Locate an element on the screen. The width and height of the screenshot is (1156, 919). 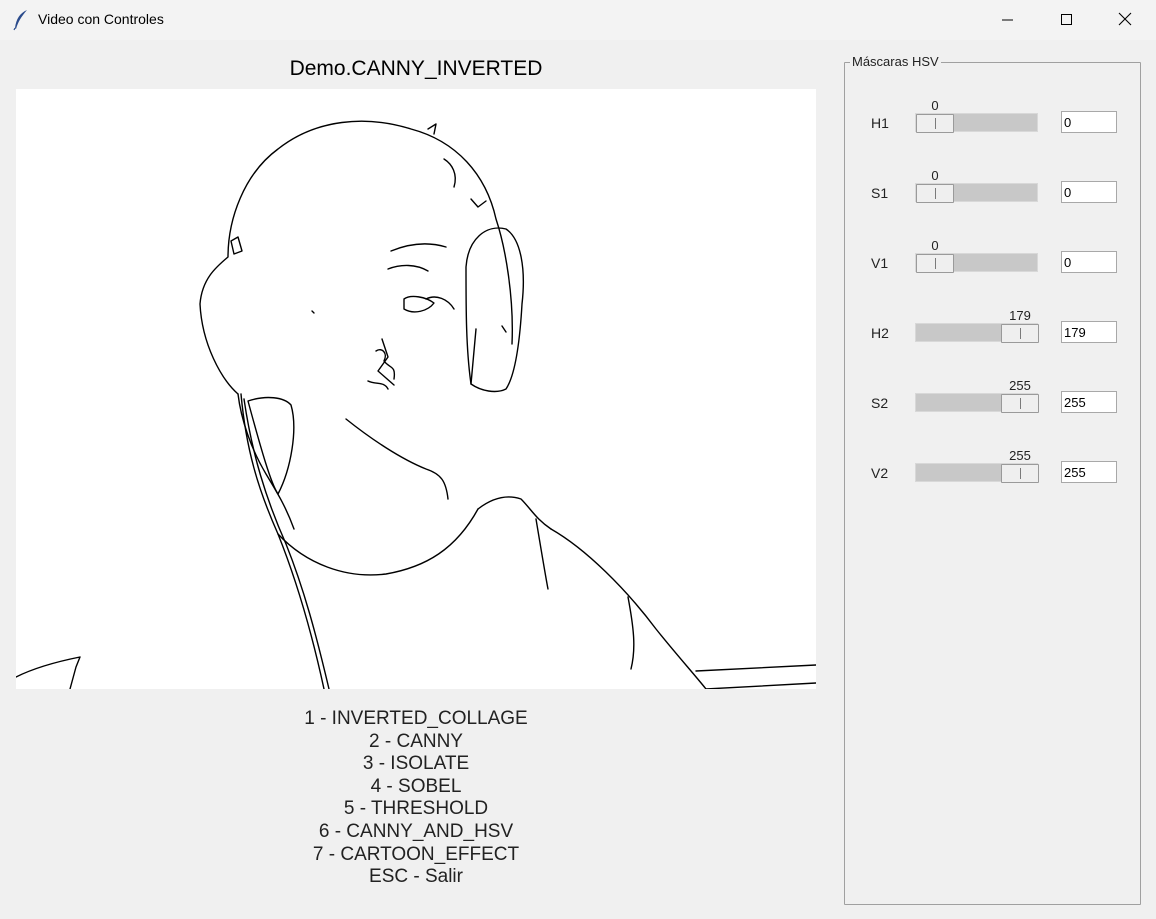
slider-label: V2 is located at coordinates (880, 473).